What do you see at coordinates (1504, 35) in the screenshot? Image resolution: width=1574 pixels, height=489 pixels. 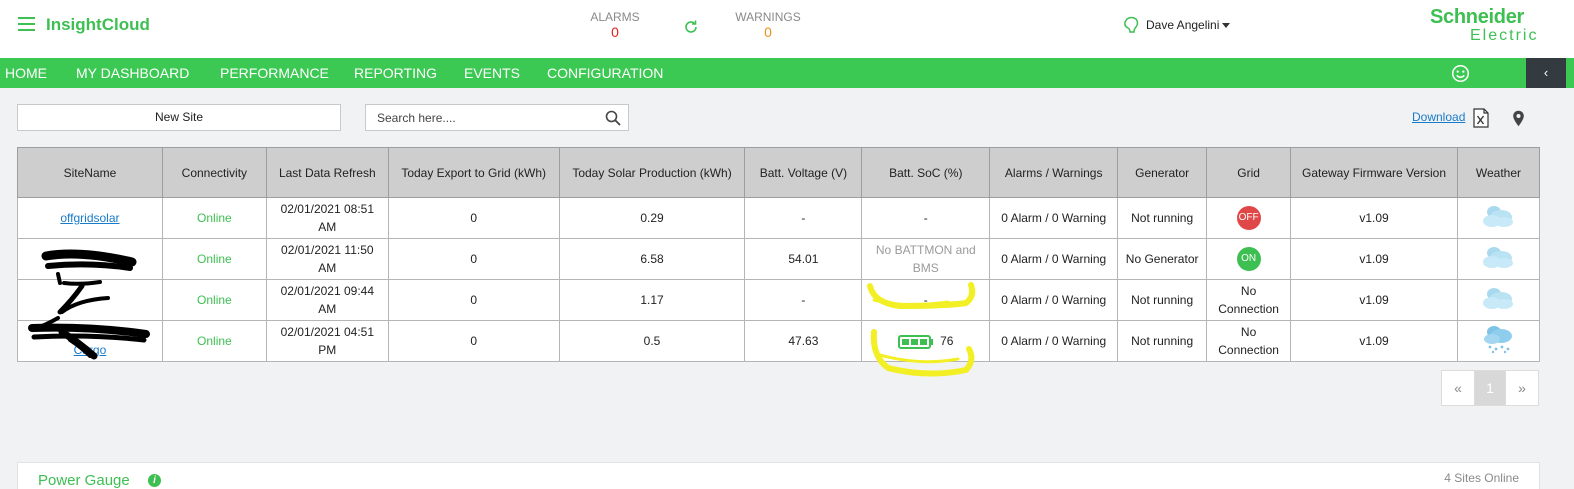 I see `logo-text-bottom: Electric` at bounding box center [1504, 35].